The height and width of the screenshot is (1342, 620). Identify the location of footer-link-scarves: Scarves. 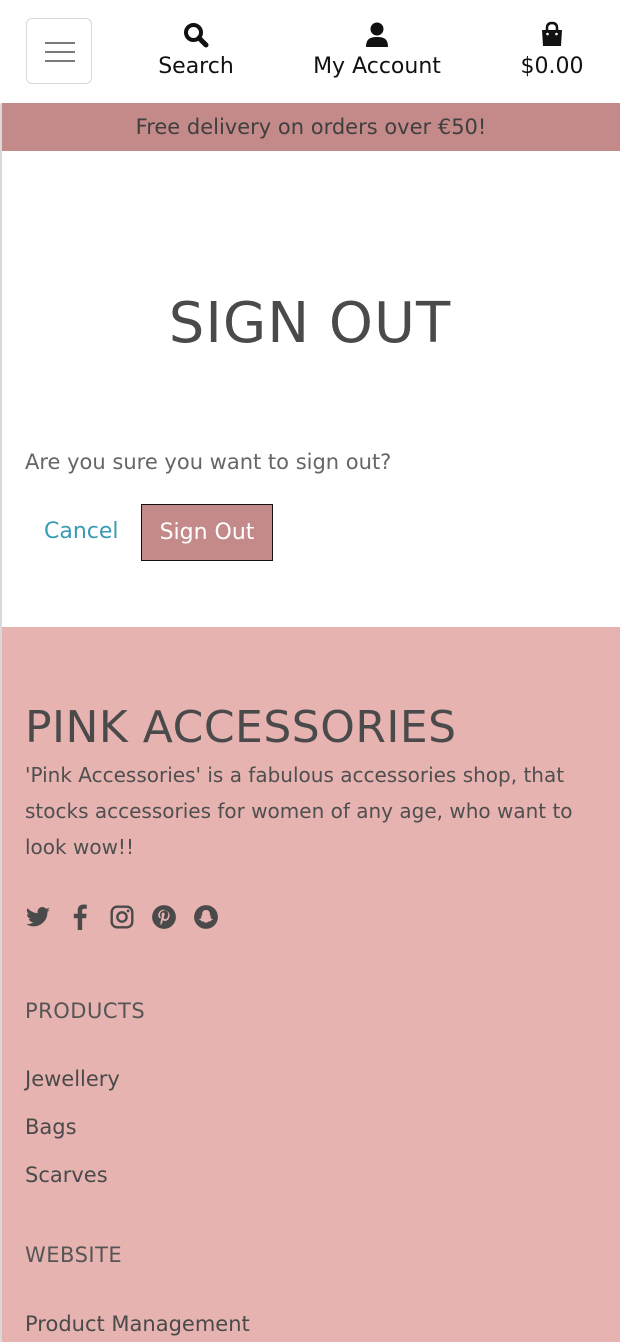
(66, 1175).